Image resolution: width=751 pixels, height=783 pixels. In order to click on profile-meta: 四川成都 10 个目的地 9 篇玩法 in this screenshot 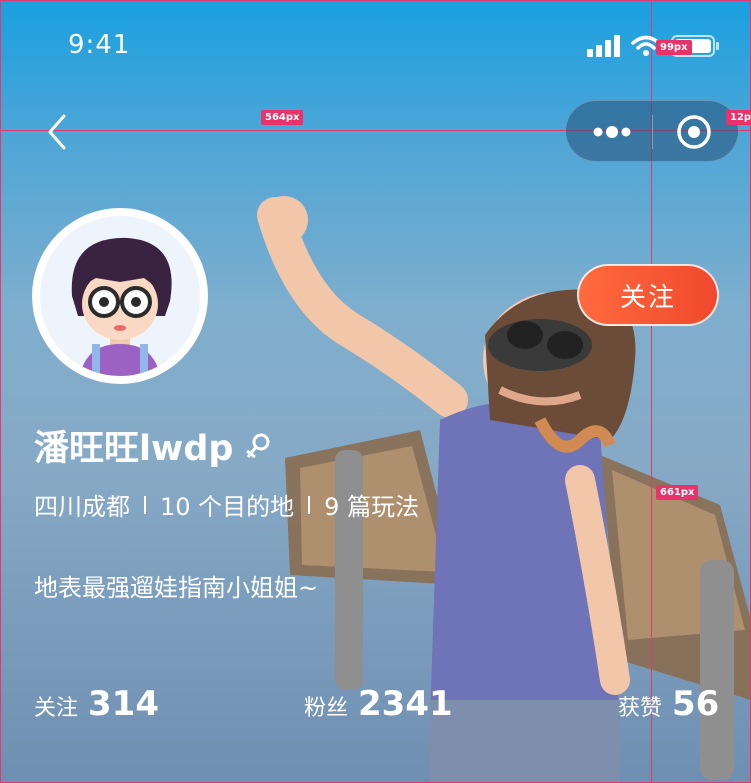, I will do `click(226, 504)`.